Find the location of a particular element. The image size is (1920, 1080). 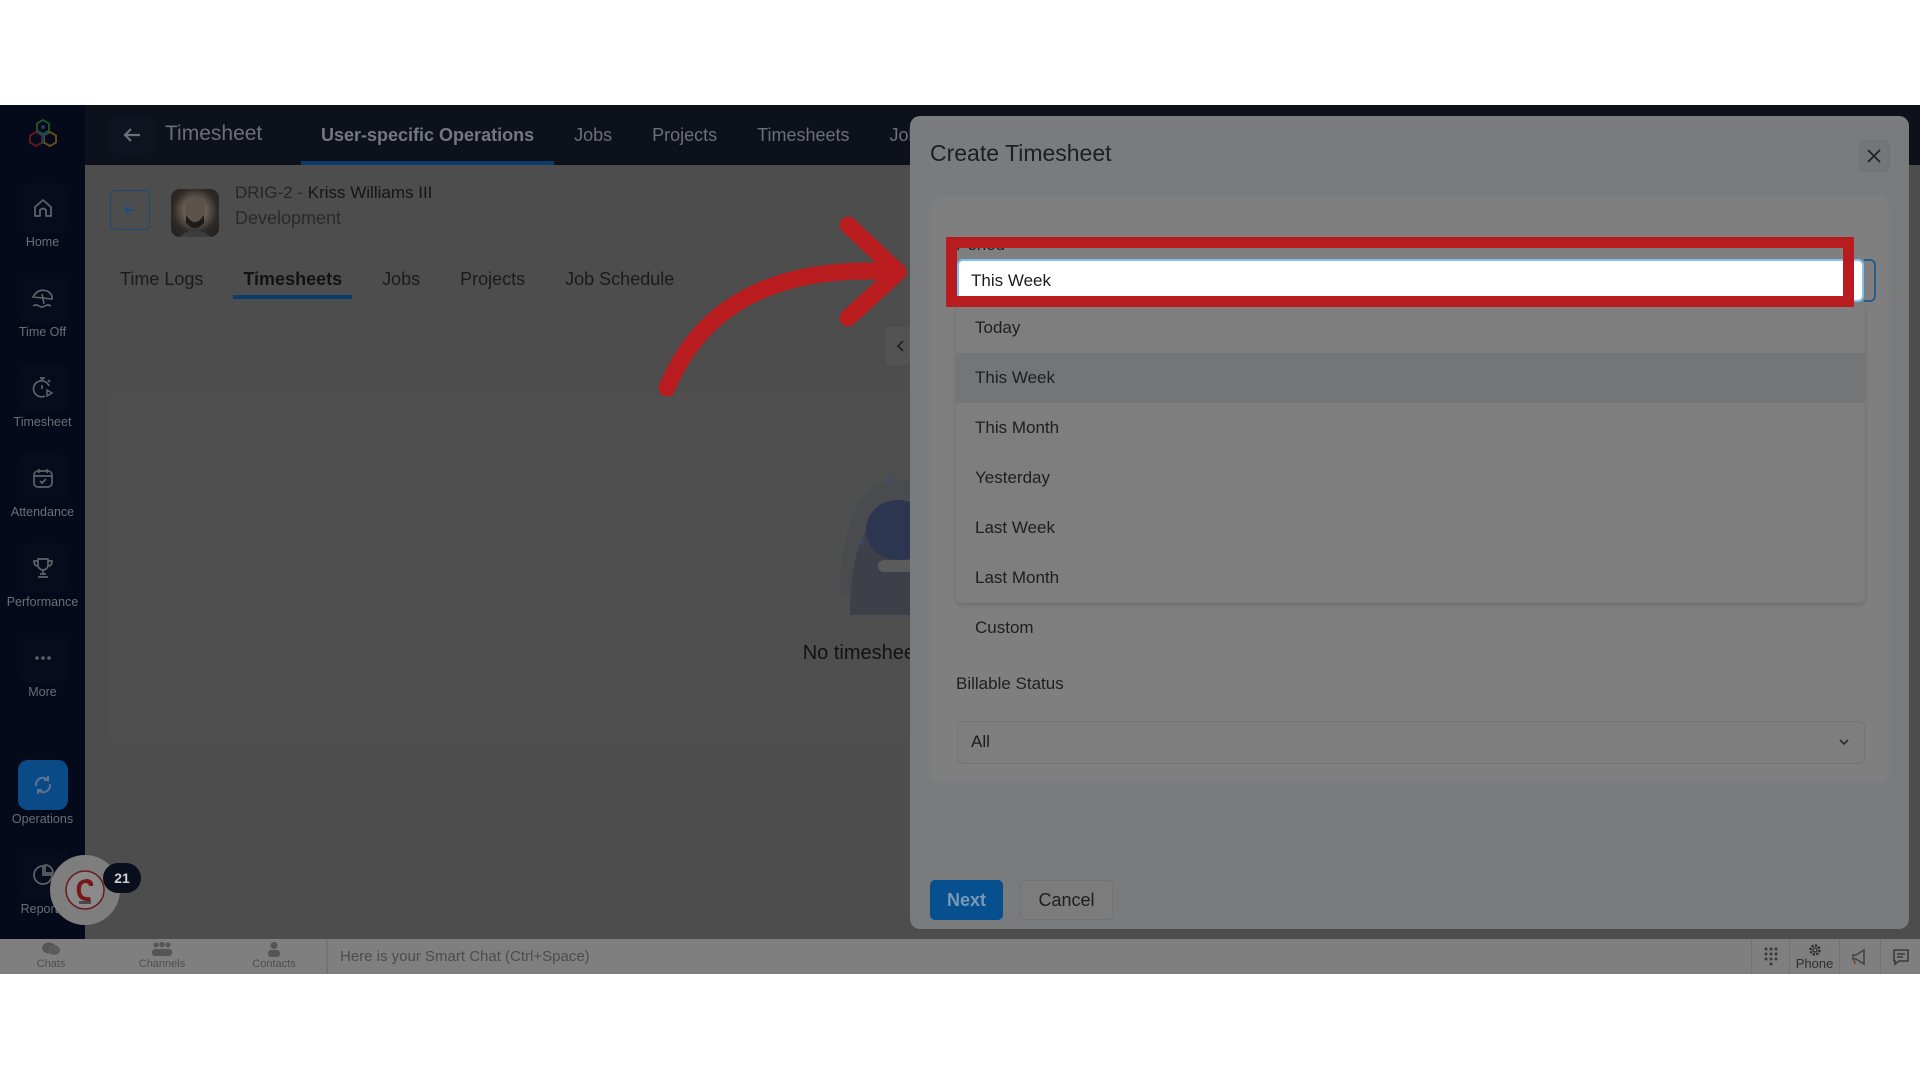

period-option-last-week: Last Week is located at coordinates (1410, 528).